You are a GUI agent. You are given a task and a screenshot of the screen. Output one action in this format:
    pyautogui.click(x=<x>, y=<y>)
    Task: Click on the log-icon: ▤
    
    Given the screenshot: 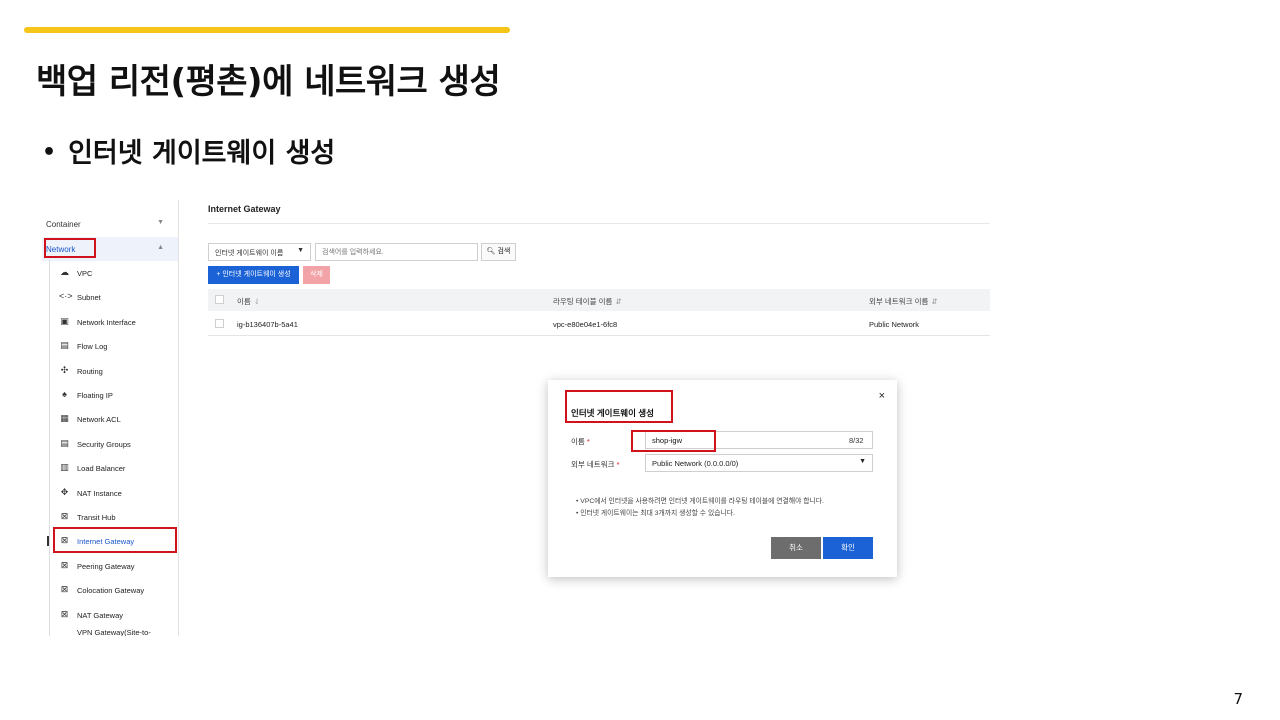 What is the action you would take?
    pyautogui.click(x=64, y=345)
    